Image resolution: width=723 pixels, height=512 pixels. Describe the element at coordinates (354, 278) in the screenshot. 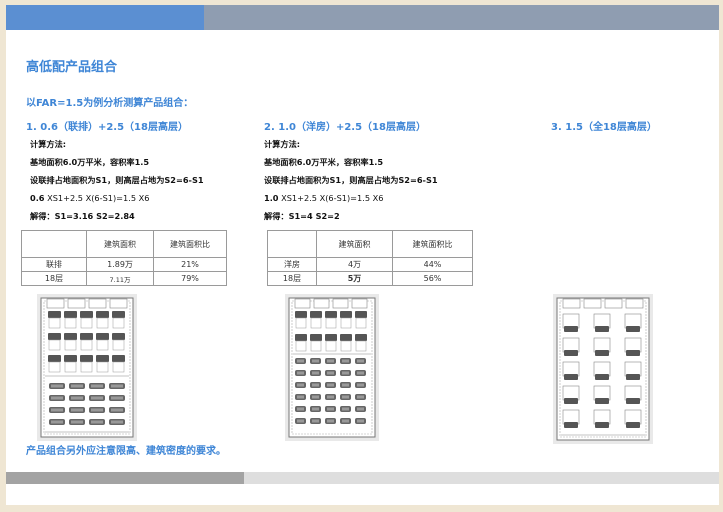

I see `table-cell: 5万` at that location.